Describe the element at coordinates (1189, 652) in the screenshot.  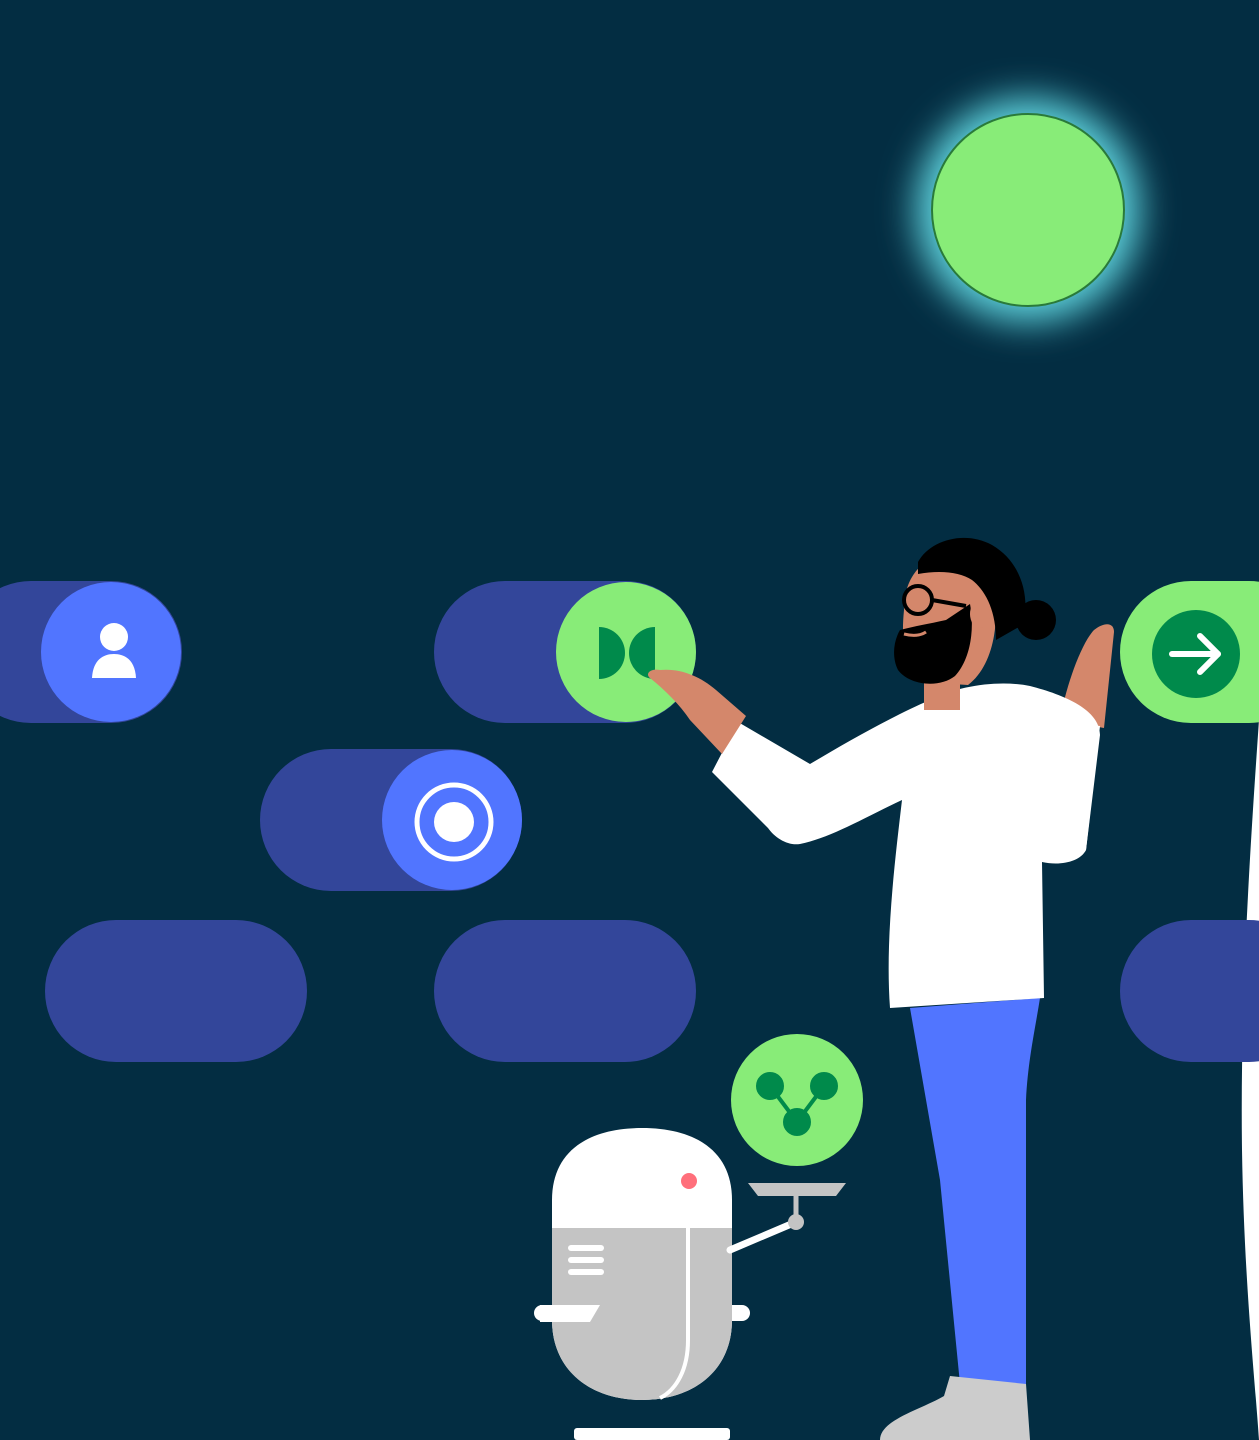
I see `toggle-arrow` at that location.